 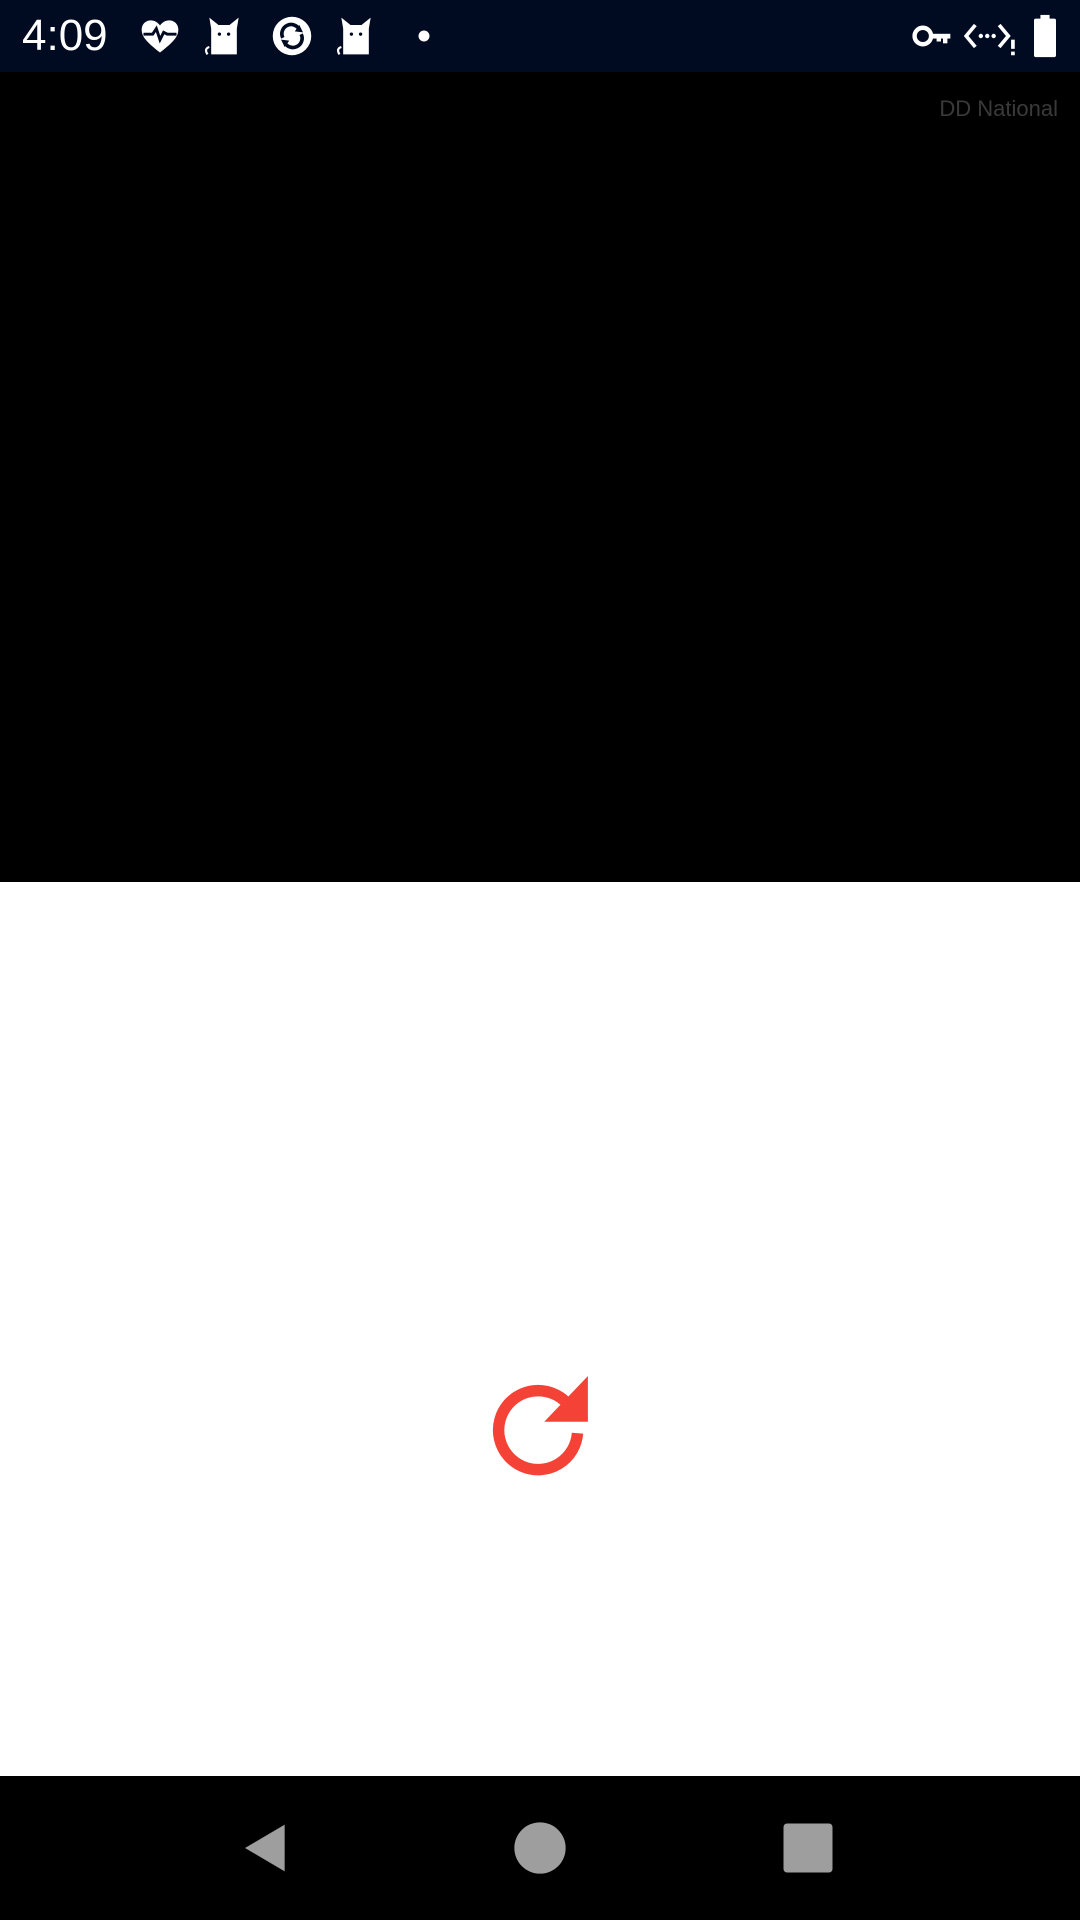 What do you see at coordinates (292, 36) in the screenshot?
I see `sync-badge-icon` at bounding box center [292, 36].